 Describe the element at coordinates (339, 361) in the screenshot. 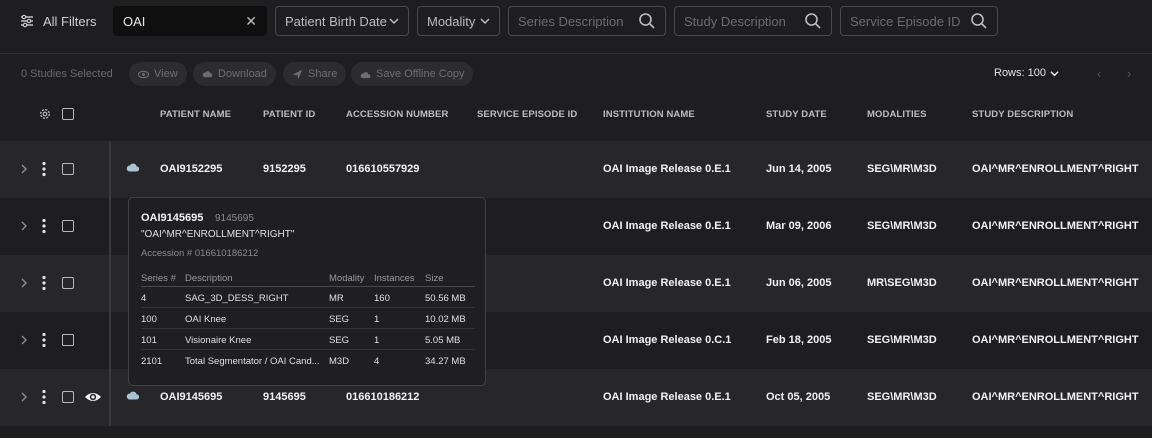

I see `series-modality: M3D` at that location.